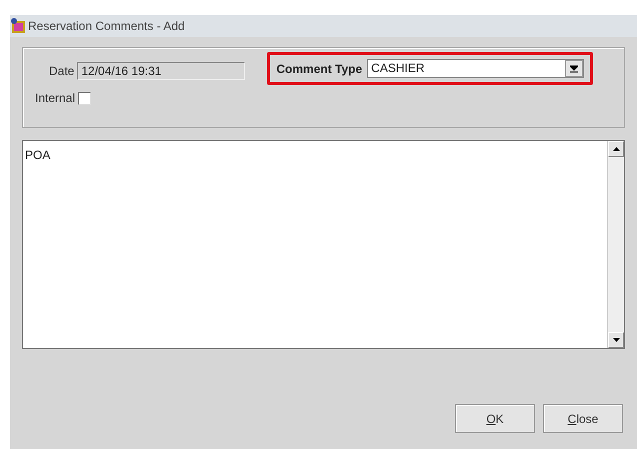 The height and width of the screenshot is (449, 637). I want to click on internal-checkbox, so click(85, 98).